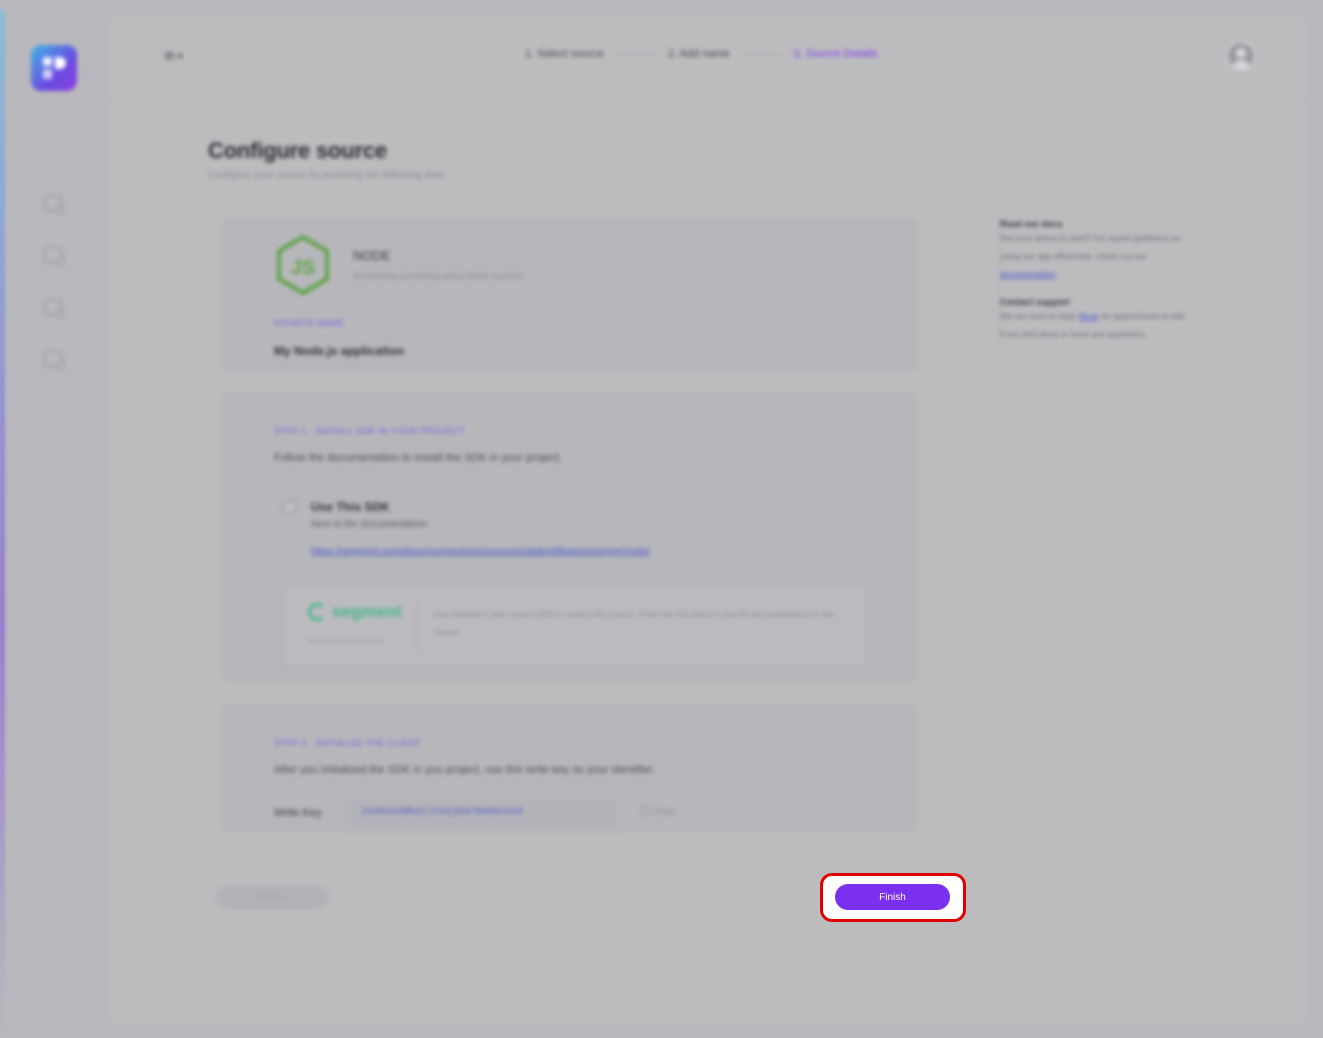 Image resolution: width=1323 pixels, height=1038 pixels. What do you see at coordinates (645, 811) in the screenshot?
I see `copy-icon` at bounding box center [645, 811].